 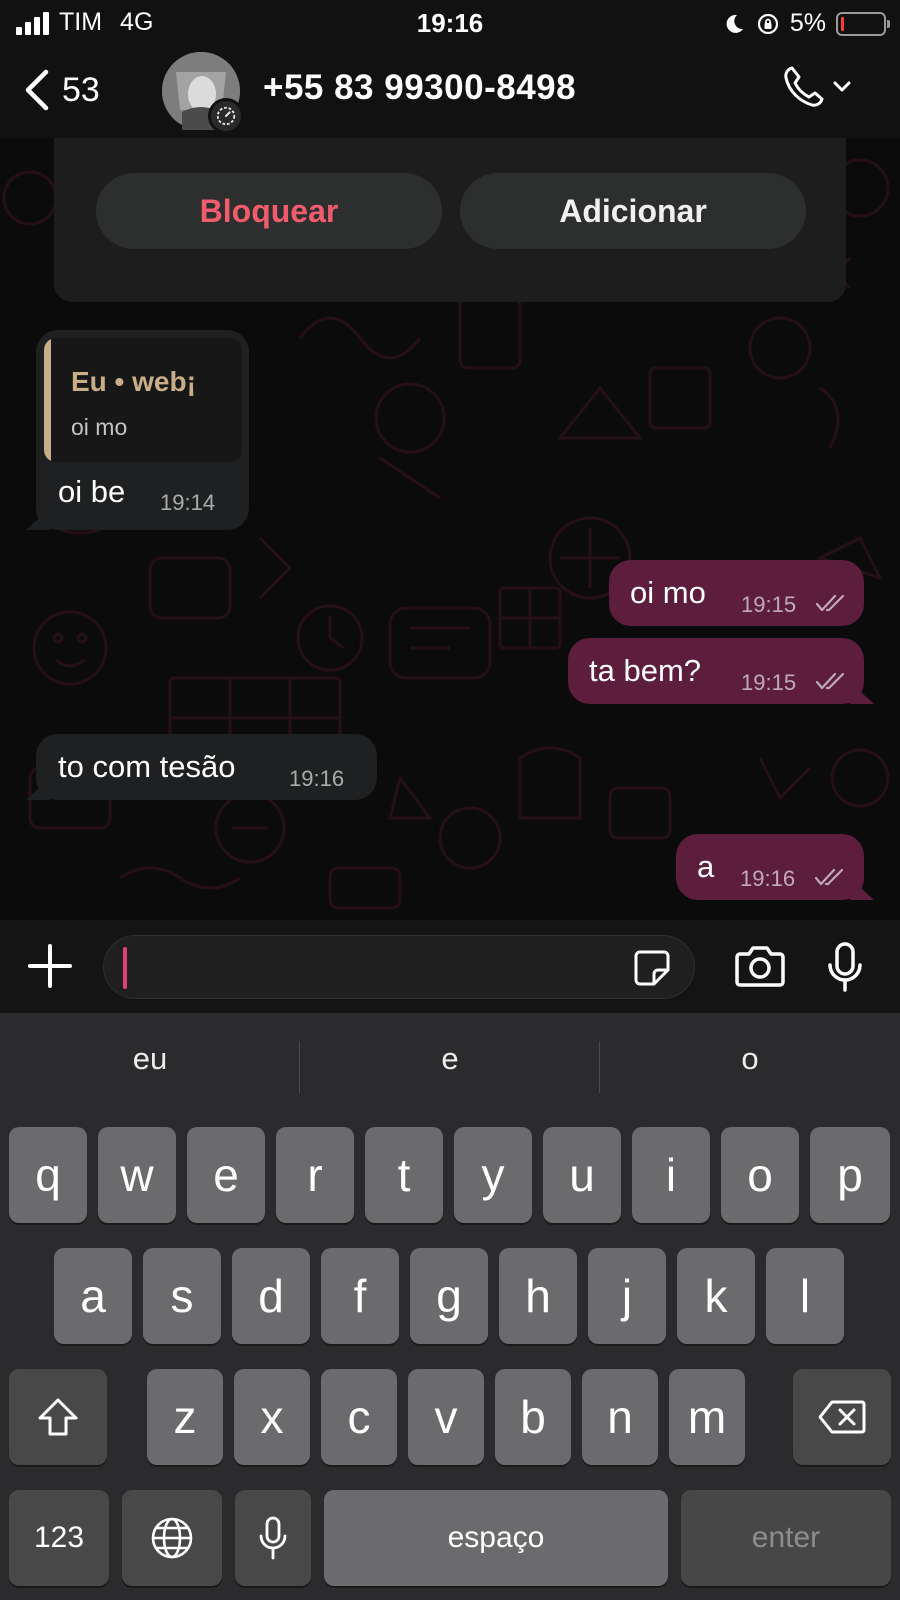 I want to click on key-z: z, so click(x=185, y=1417).